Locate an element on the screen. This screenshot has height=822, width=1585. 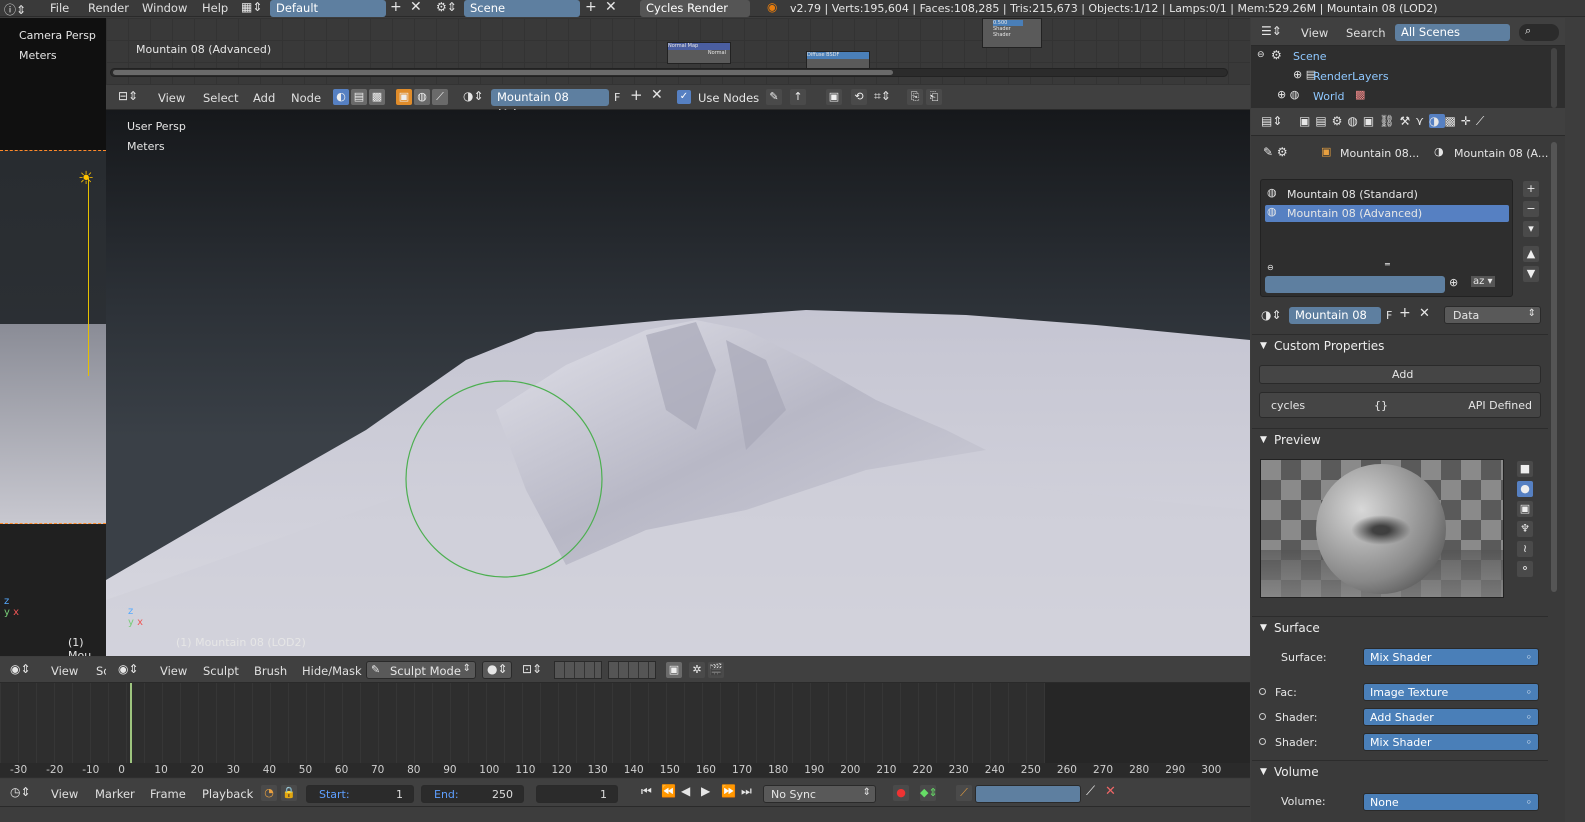
scrollbar-thumb is located at coordinates (503, 72).